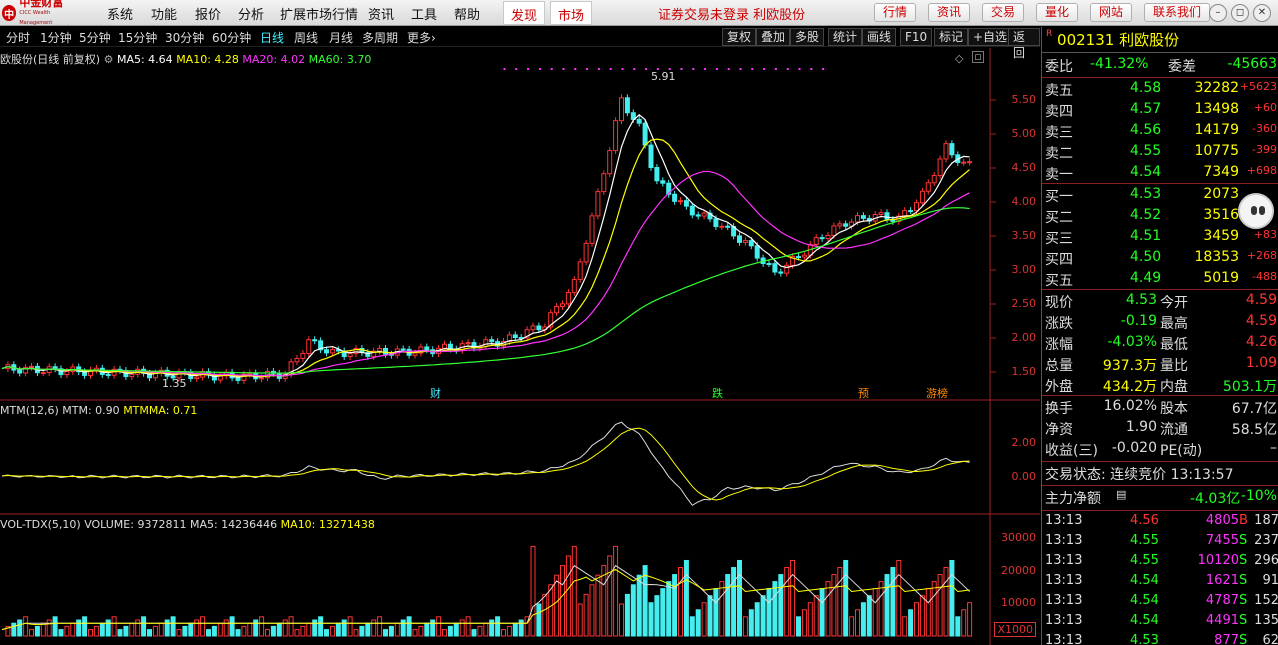 The width and height of the screenshot is (1278, 645). What do you see at coordinates (137, 37) in the screenshot?
I see `period-15min: 15分钟` at bounding box center [137, 37].